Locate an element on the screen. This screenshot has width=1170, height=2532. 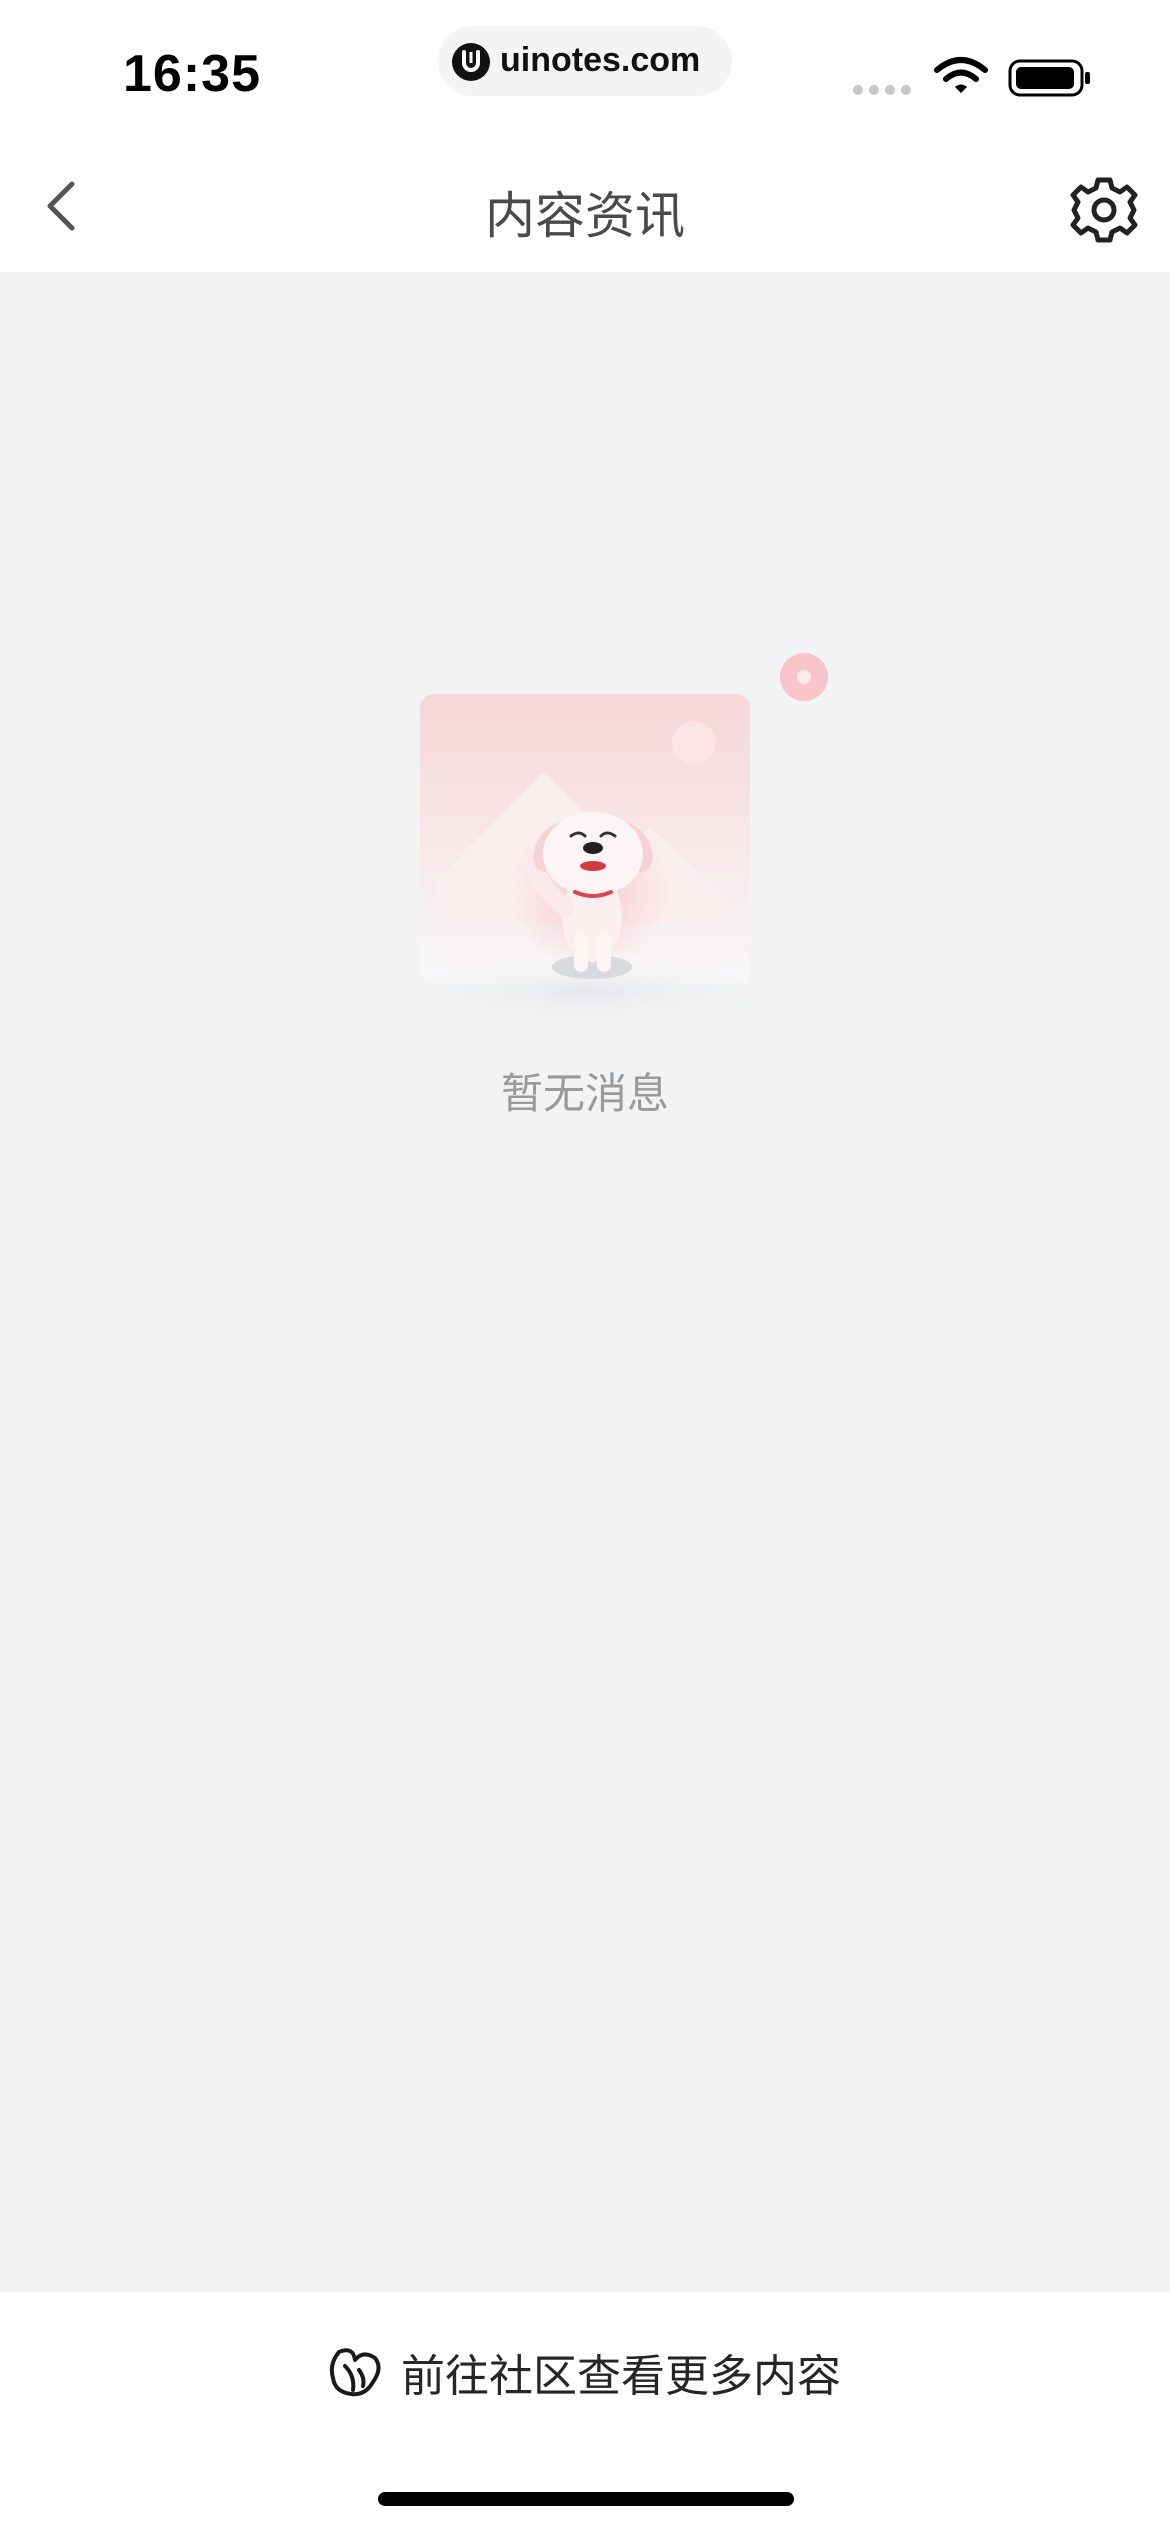
community-link-button: 前往社区查看更多内容 is located at coordinates (583, 2372).